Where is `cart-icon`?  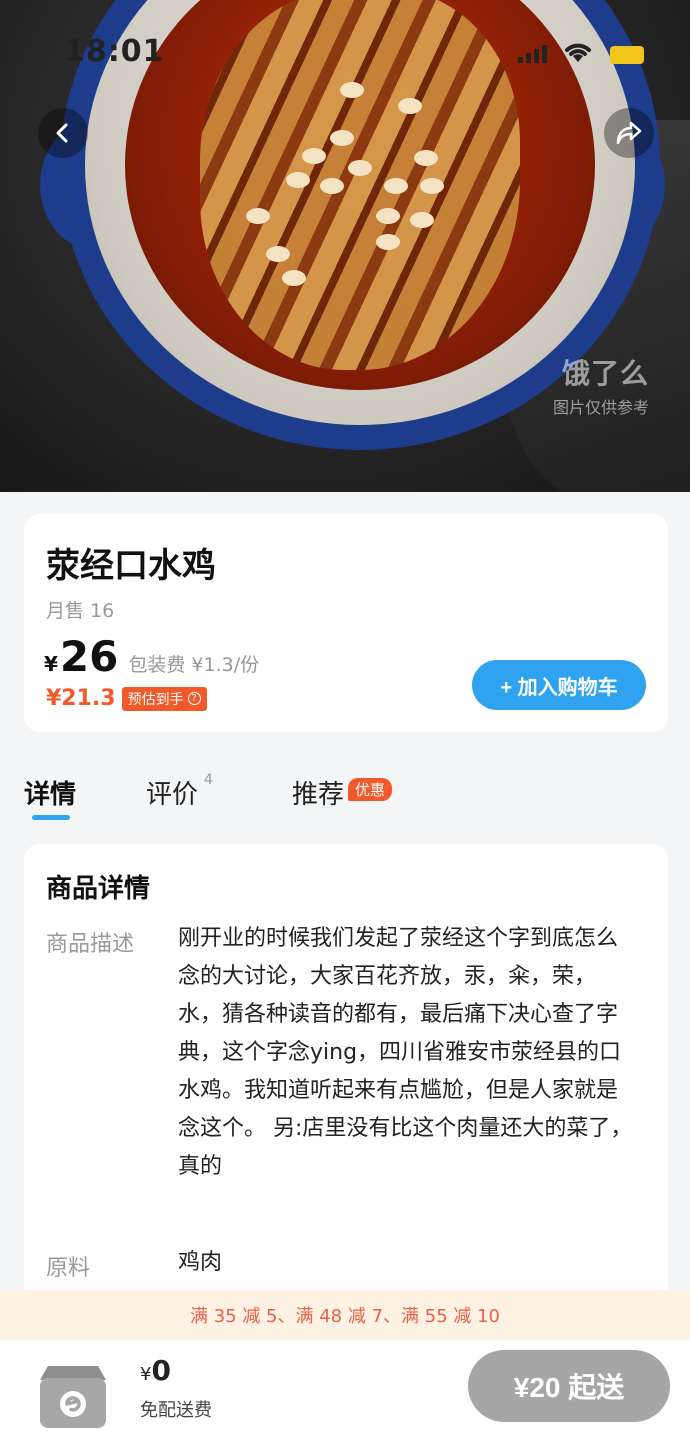
cart-icon is located at coordinates (72, 1392).